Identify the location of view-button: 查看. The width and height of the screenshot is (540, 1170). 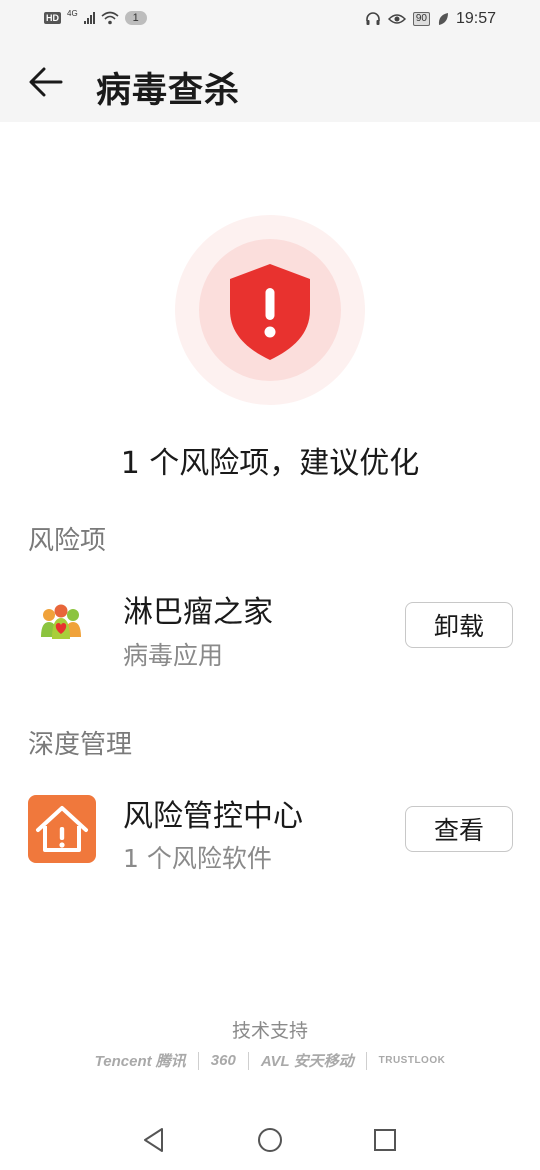
(459, 829).